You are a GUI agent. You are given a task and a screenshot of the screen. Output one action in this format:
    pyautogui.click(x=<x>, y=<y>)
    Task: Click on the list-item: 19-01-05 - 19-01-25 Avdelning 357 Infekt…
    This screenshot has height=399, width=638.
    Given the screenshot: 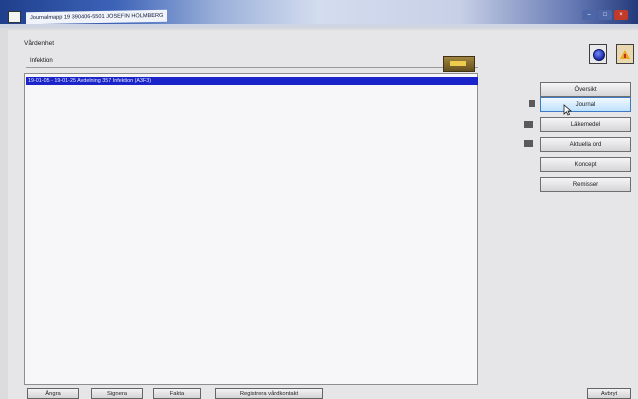 What is the action you would take?
    pyautogui.click(x=252, y=81)
    